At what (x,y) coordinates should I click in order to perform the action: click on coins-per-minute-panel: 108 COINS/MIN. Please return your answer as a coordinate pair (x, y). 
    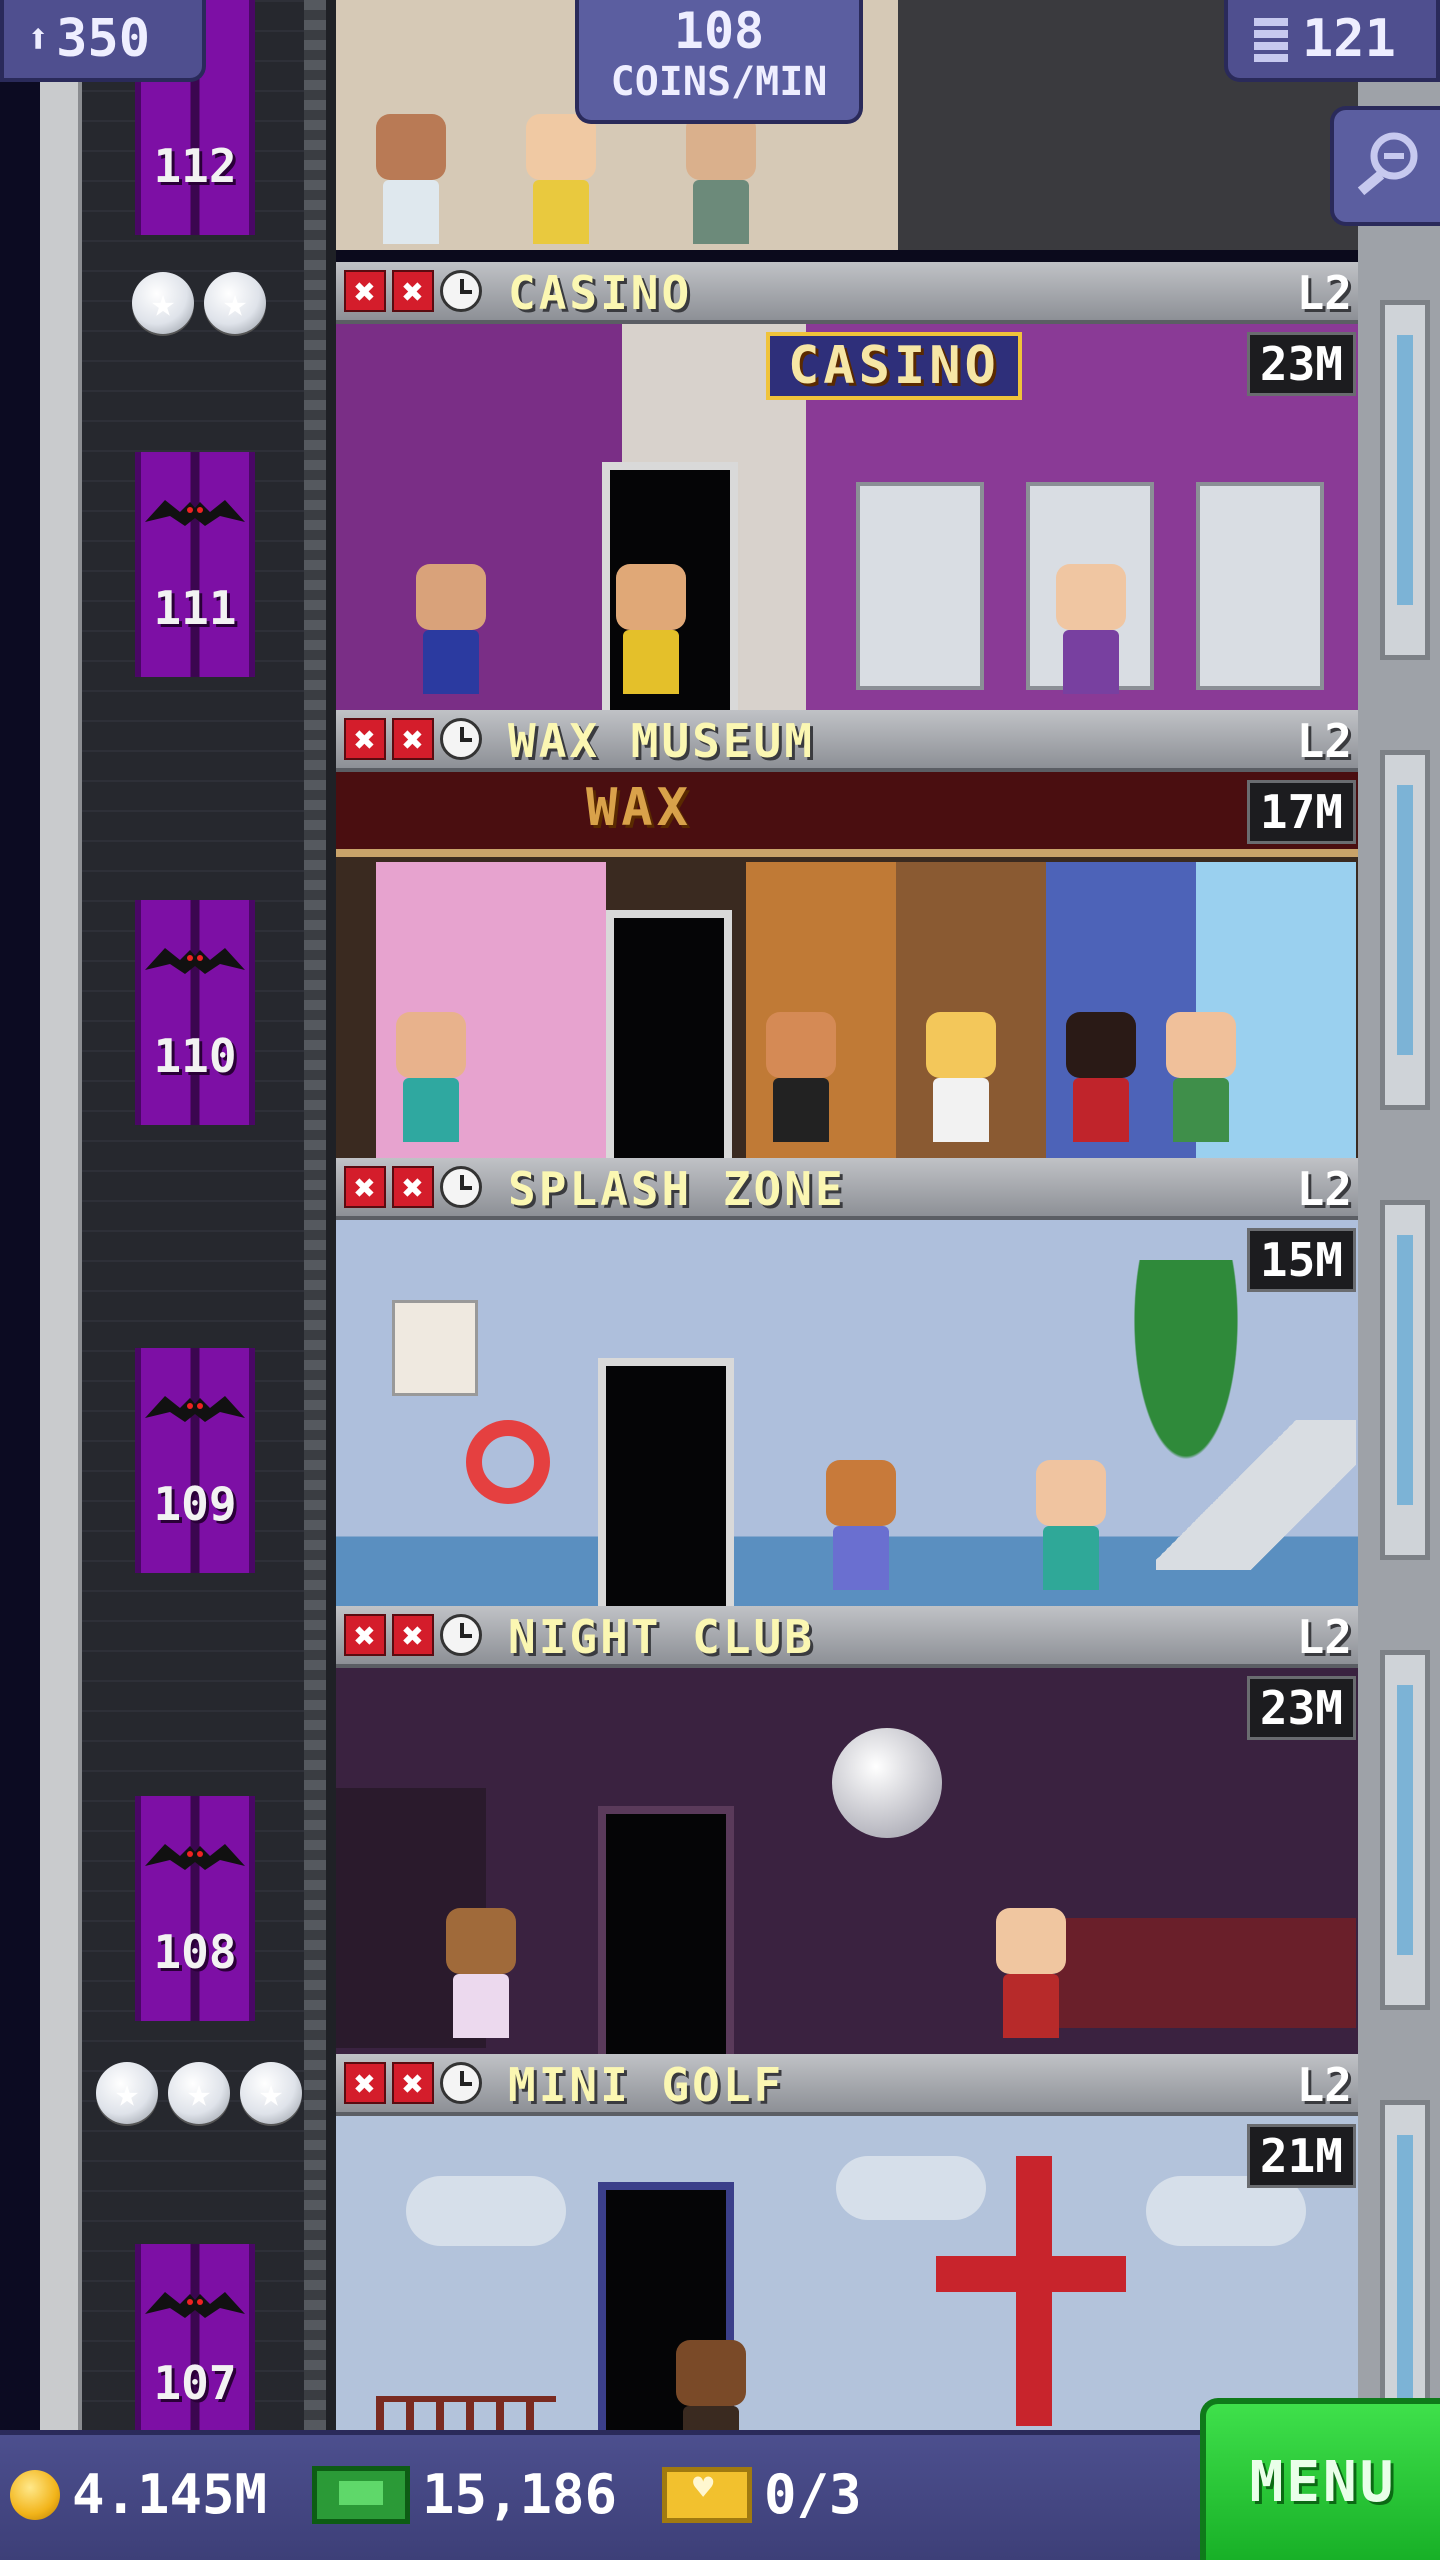
    Looking at the image, I should click on (719, 62).